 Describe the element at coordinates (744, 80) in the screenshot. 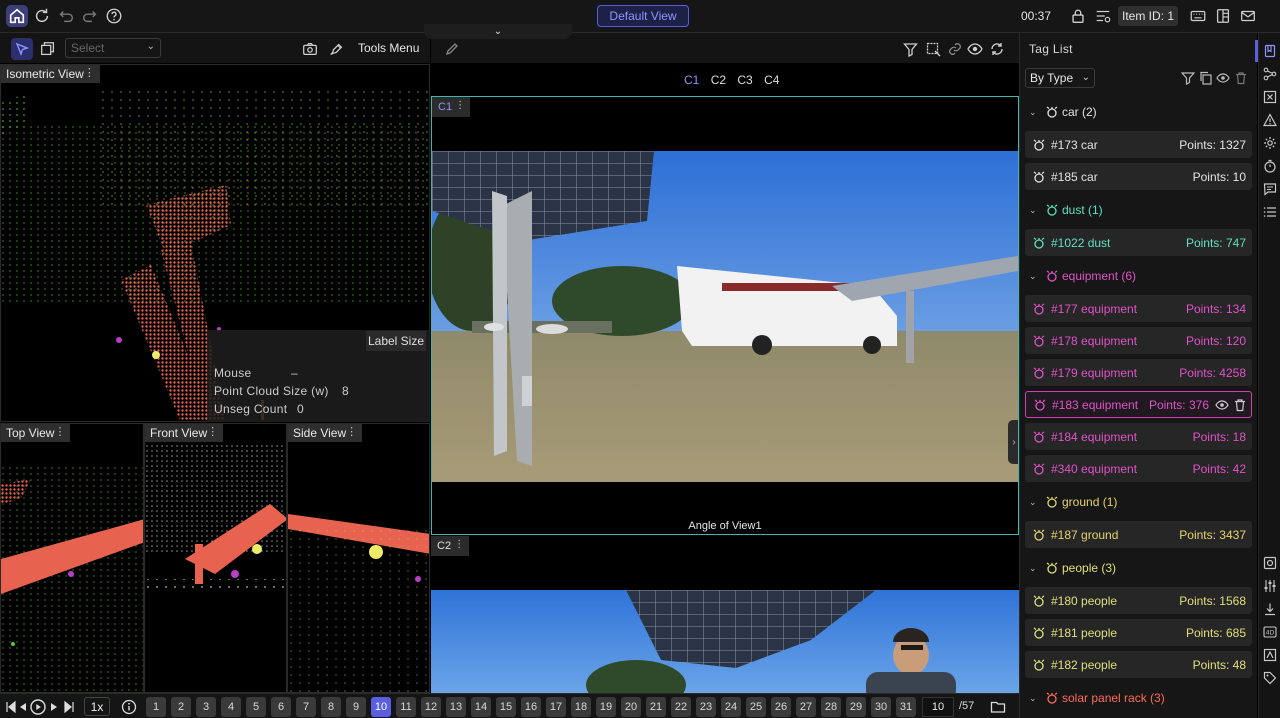

I see `tab-c3: C3` at that location.